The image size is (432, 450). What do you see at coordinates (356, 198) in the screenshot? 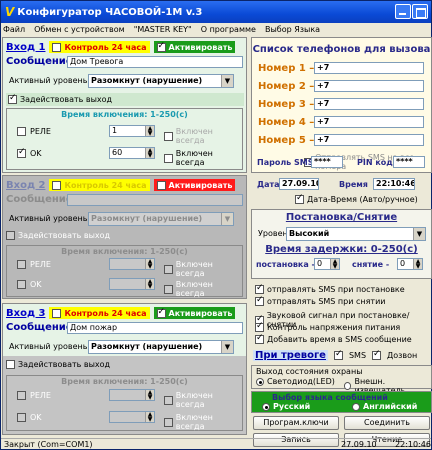
I see `datetime-auto-toggle: Дата-Время (Авто/ручное)` at bounding box center [356, 198].